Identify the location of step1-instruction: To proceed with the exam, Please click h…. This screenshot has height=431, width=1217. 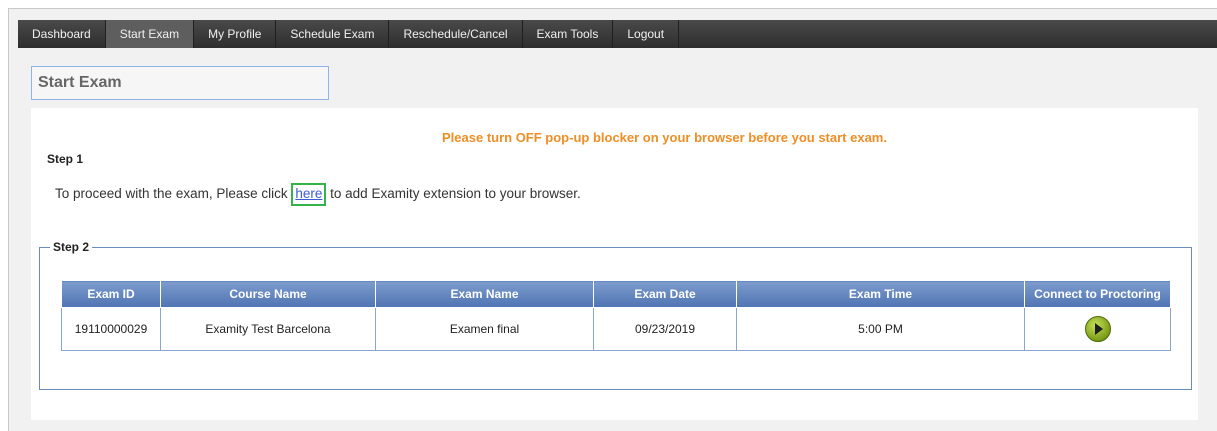
(318, 194).